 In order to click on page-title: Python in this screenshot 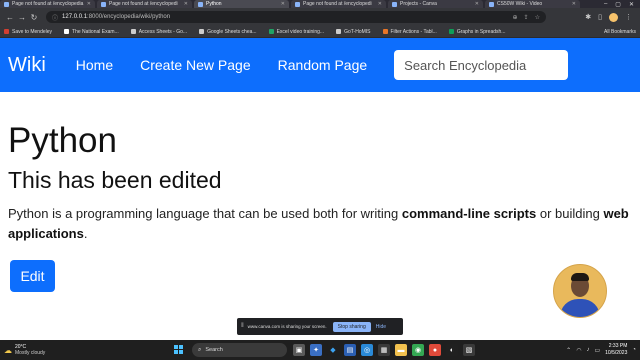, I will do `click(62, 140)`.